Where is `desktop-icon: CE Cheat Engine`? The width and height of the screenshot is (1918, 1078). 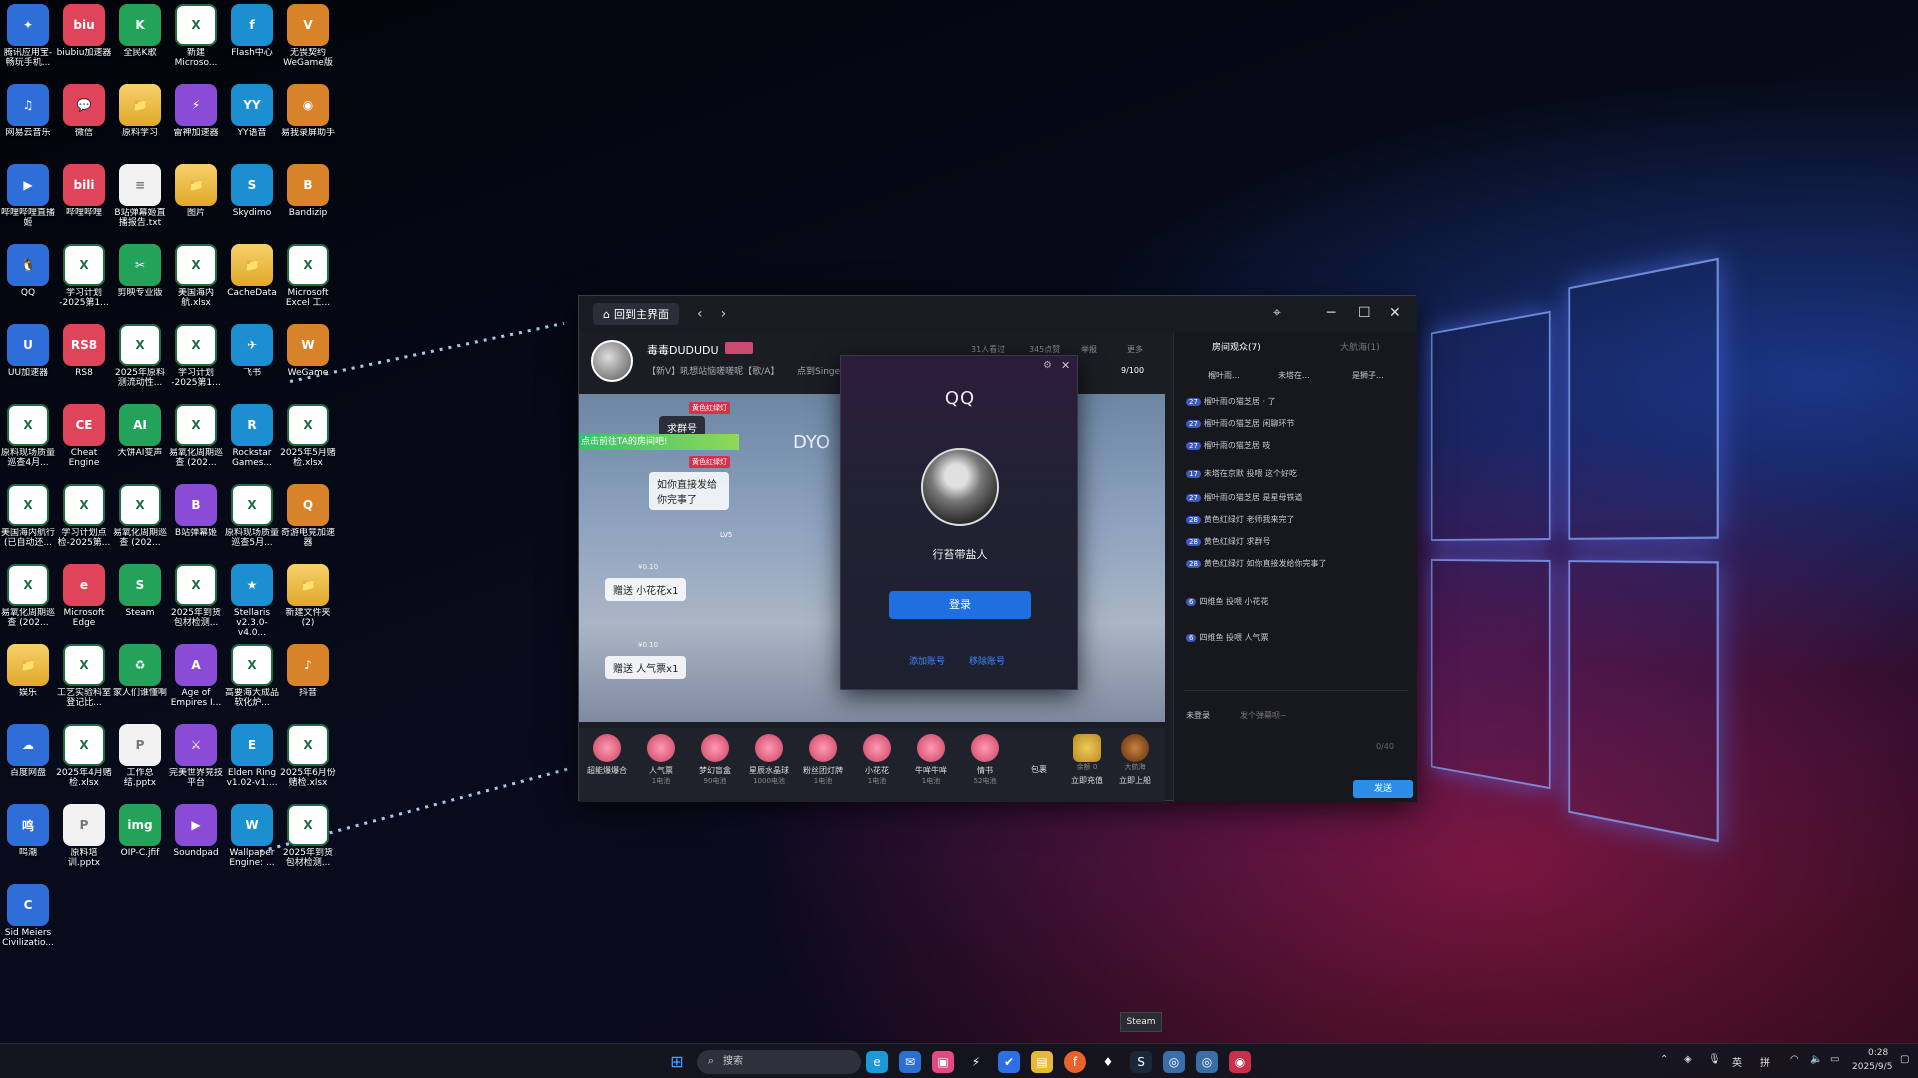
desktop-icon: CE Cheat Engine is located at coordinates (84, 442).